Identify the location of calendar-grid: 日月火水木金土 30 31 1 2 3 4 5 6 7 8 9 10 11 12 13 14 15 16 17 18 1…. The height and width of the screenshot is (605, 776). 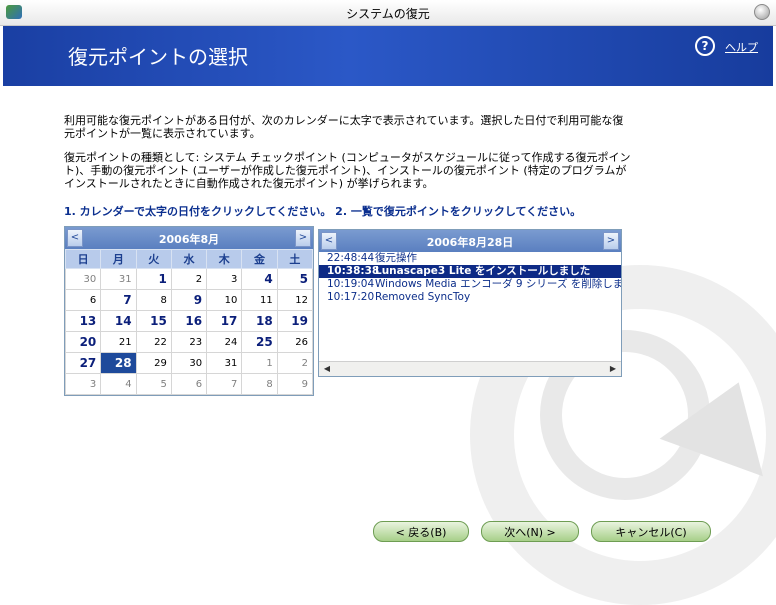
(189, 322).